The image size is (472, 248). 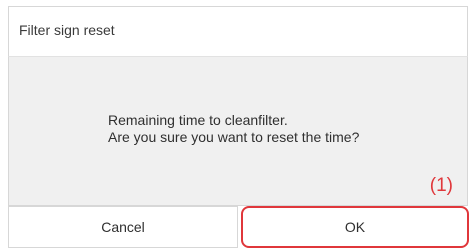 I want to click on message-line-2: Are you sure you want to reset the time?, so click(x=234, y=137).